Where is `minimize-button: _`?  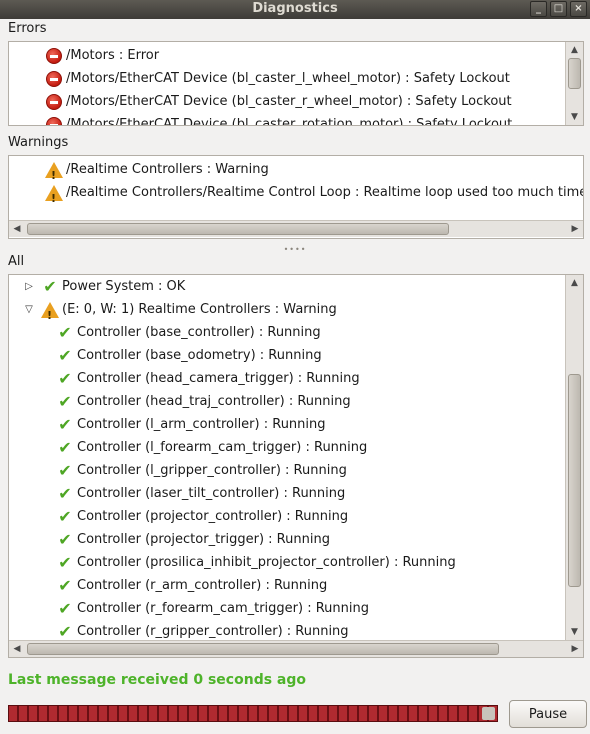
minimize-button: _ is located at coordinates (538, 9).